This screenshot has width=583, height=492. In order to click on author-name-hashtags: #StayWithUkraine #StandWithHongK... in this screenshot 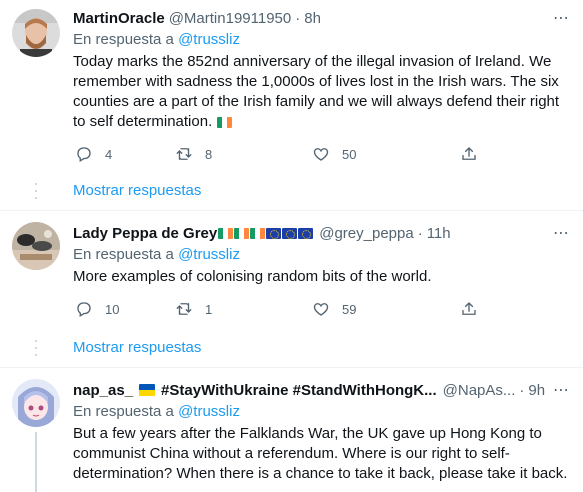, I will do `click(299, 390)`.